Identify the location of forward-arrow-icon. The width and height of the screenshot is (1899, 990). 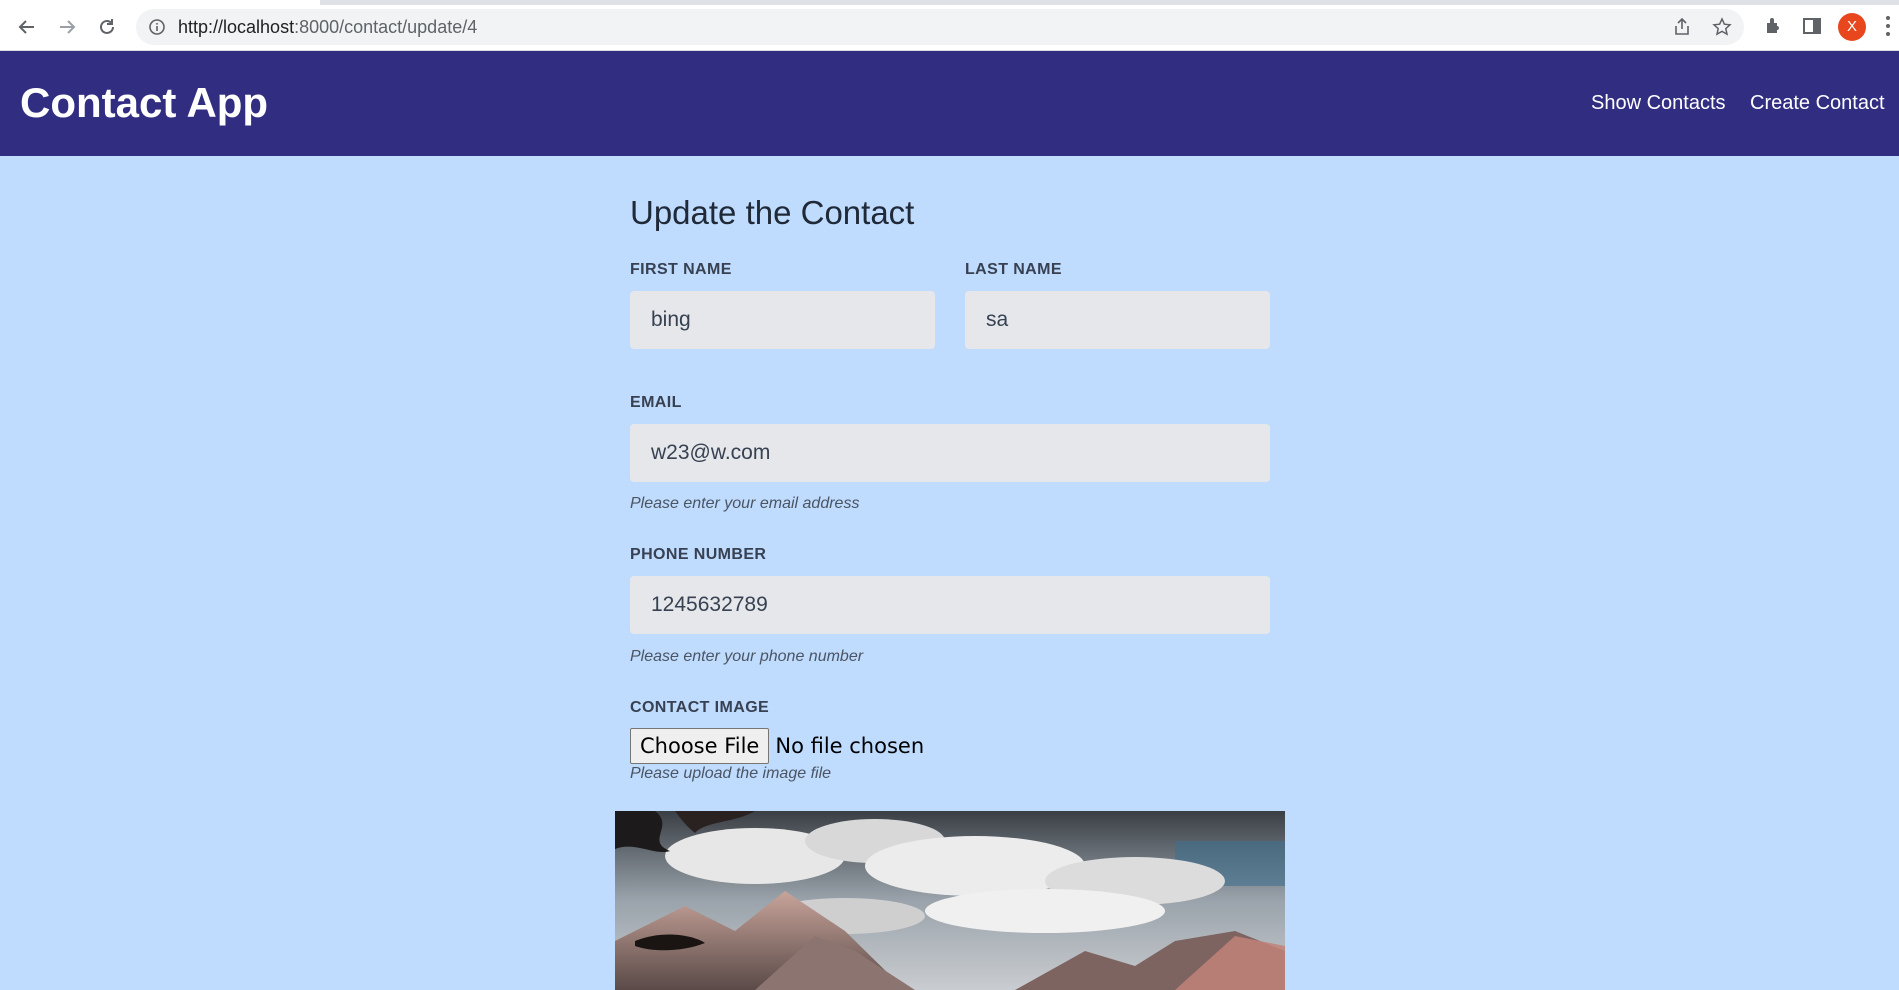
(68, 27).